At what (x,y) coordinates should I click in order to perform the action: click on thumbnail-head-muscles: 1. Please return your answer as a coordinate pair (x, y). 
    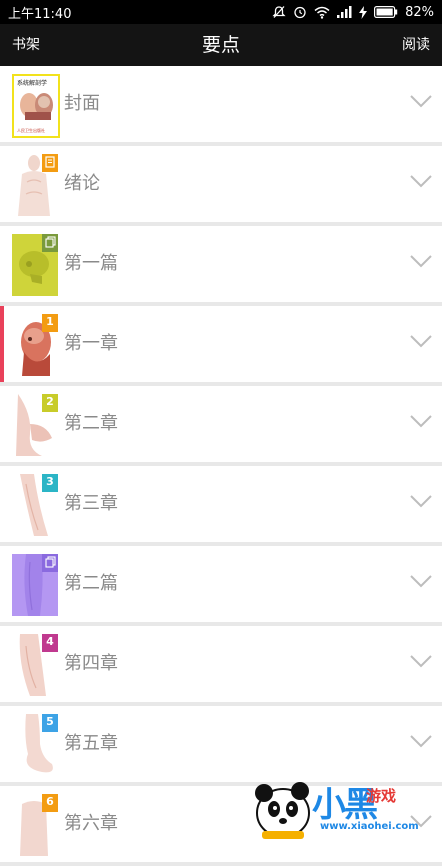
    Looking at the image, I should click on (35, 345).